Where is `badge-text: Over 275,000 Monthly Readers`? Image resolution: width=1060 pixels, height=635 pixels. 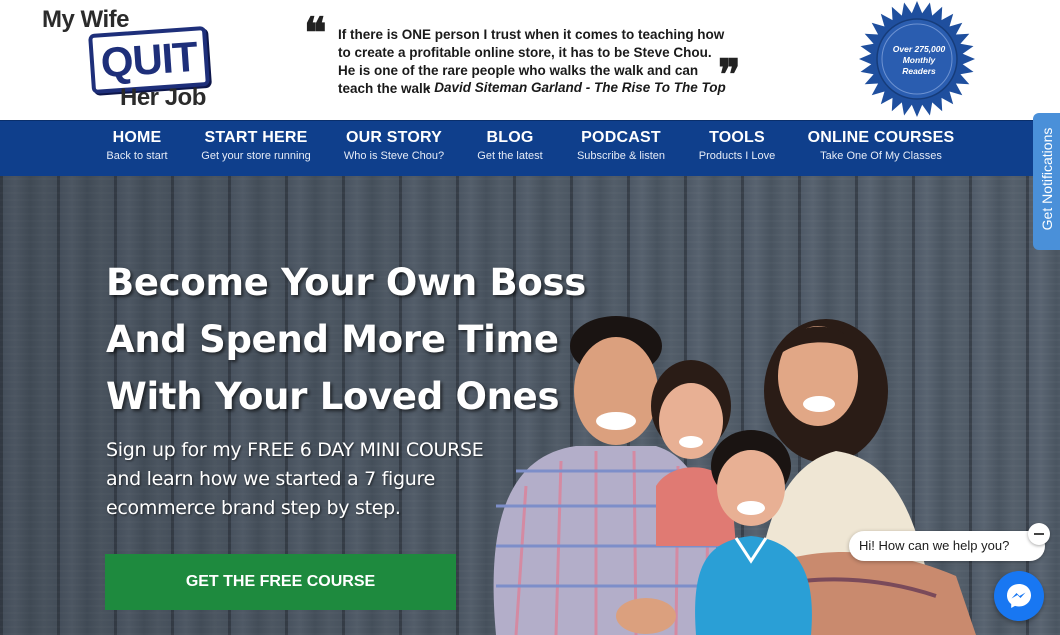 badge-text: Over 275,000 Monthly Readers is located at coordinates (919, 60).